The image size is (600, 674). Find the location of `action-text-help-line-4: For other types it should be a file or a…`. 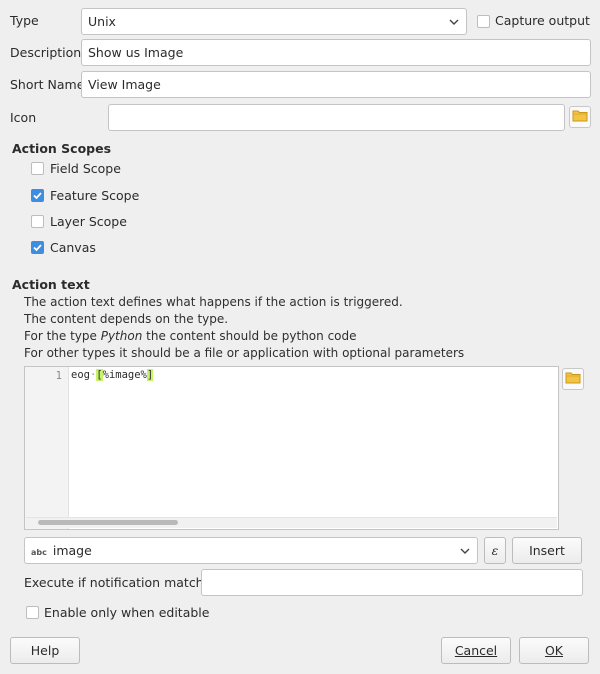

action-text-help-line-4: For other types it should be a file or a… is located at coordinates (244, 353).